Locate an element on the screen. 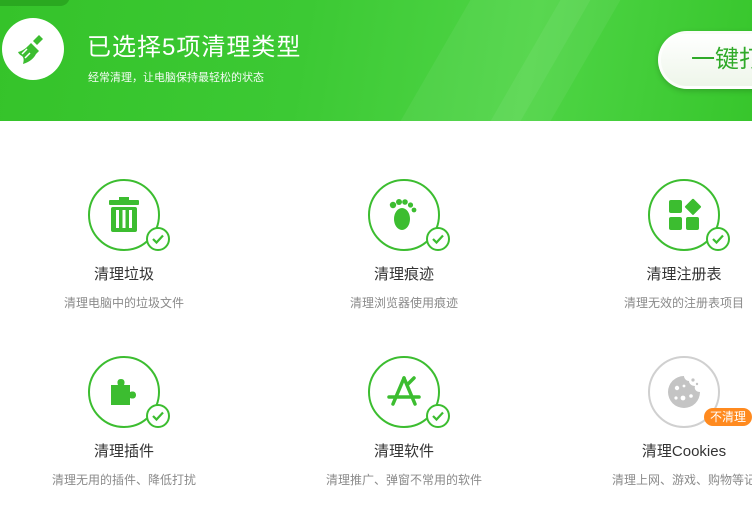 Image resolution: width=752 pixels, height=512 pixels. clean-item-traces: 清理痕迹 清理浏览器使用痕迹 is located at coordinates (404, 245).